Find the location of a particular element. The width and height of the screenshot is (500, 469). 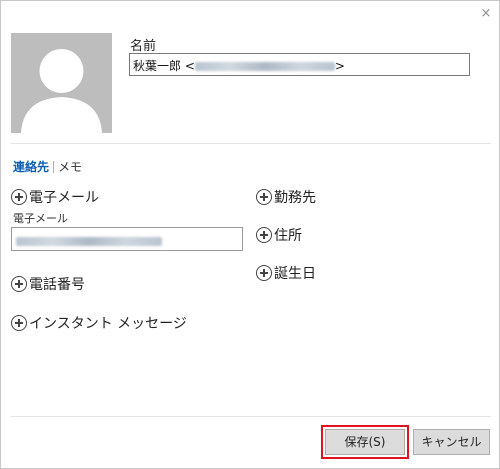

close-icon: × is located at coordinates (486, 14).